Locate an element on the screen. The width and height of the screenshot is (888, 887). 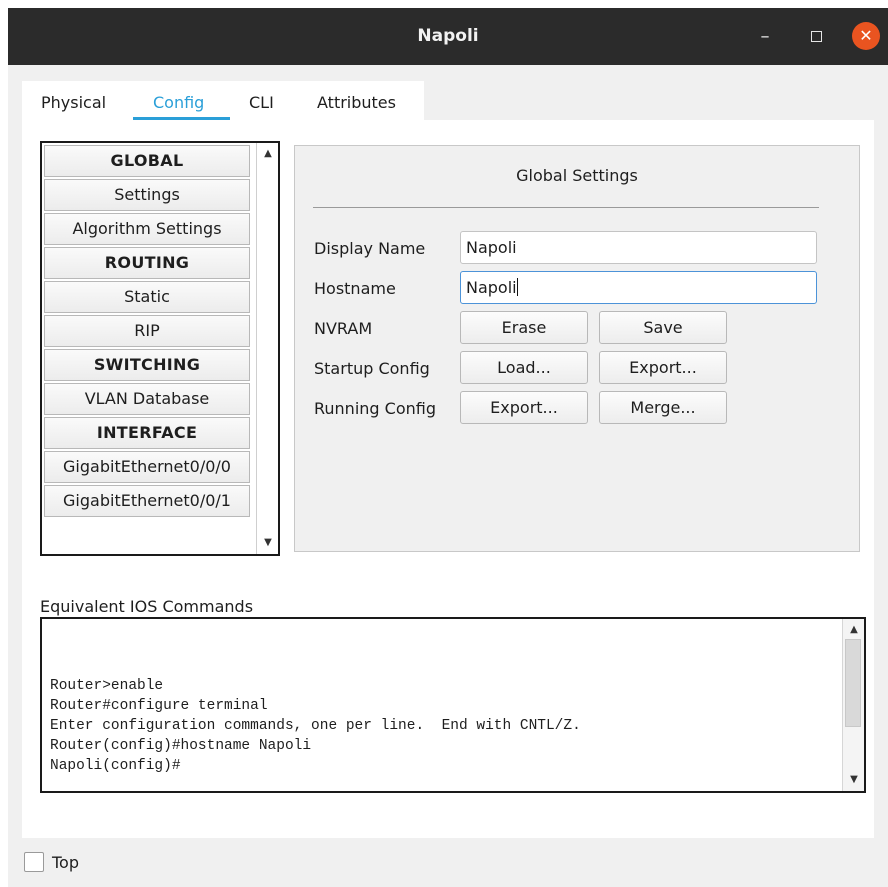
tab-physical: Physical is located at coordinates (73, 102).